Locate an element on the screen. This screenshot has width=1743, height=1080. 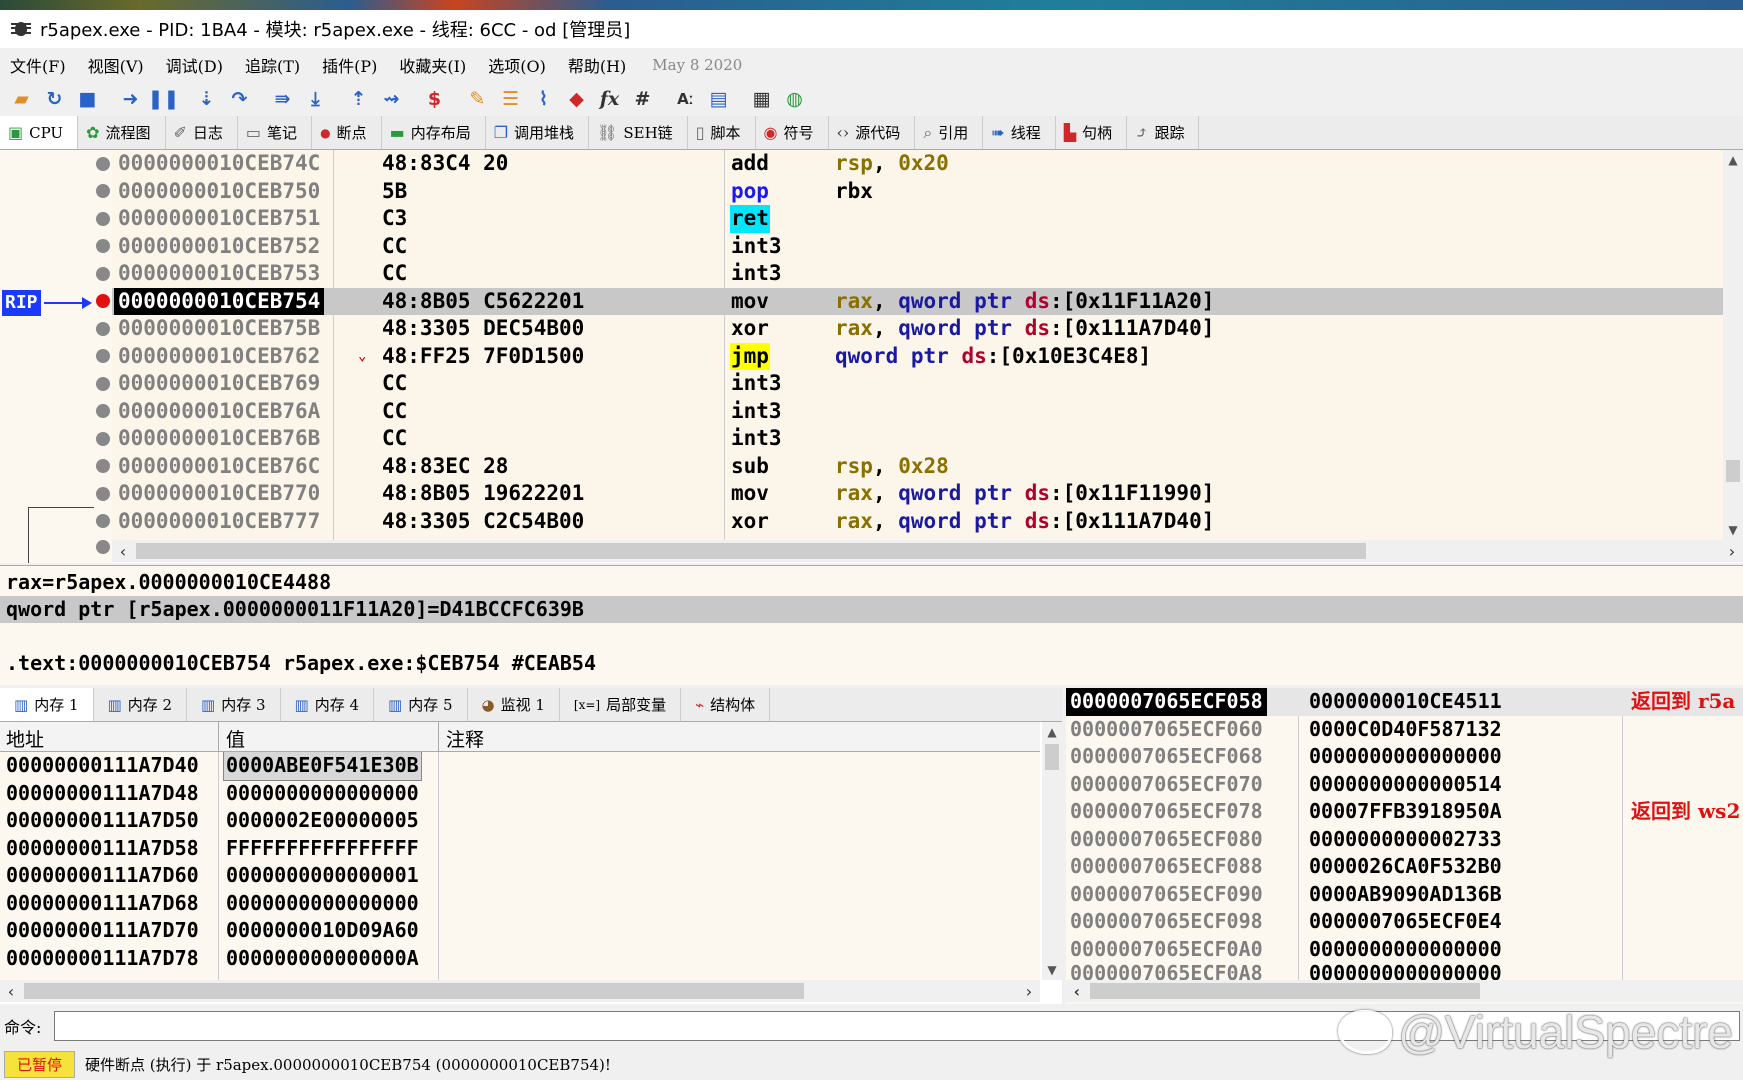
stack-hscroll: ‹ is located at coordinates (1404, 991).